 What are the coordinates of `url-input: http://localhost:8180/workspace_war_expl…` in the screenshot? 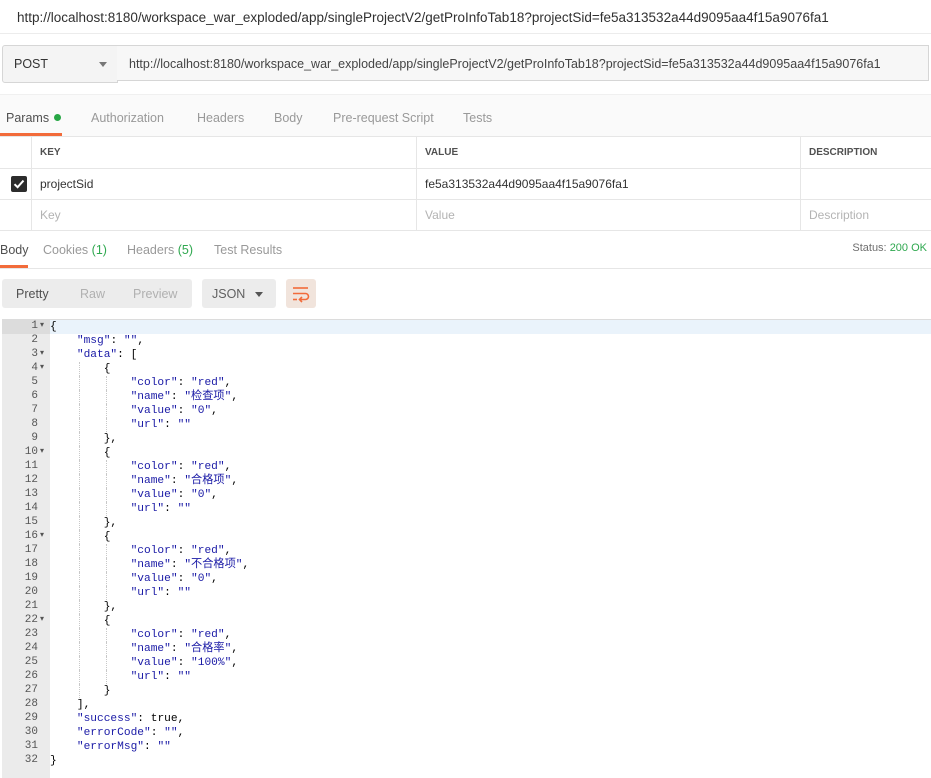 It's located at (523, 63).